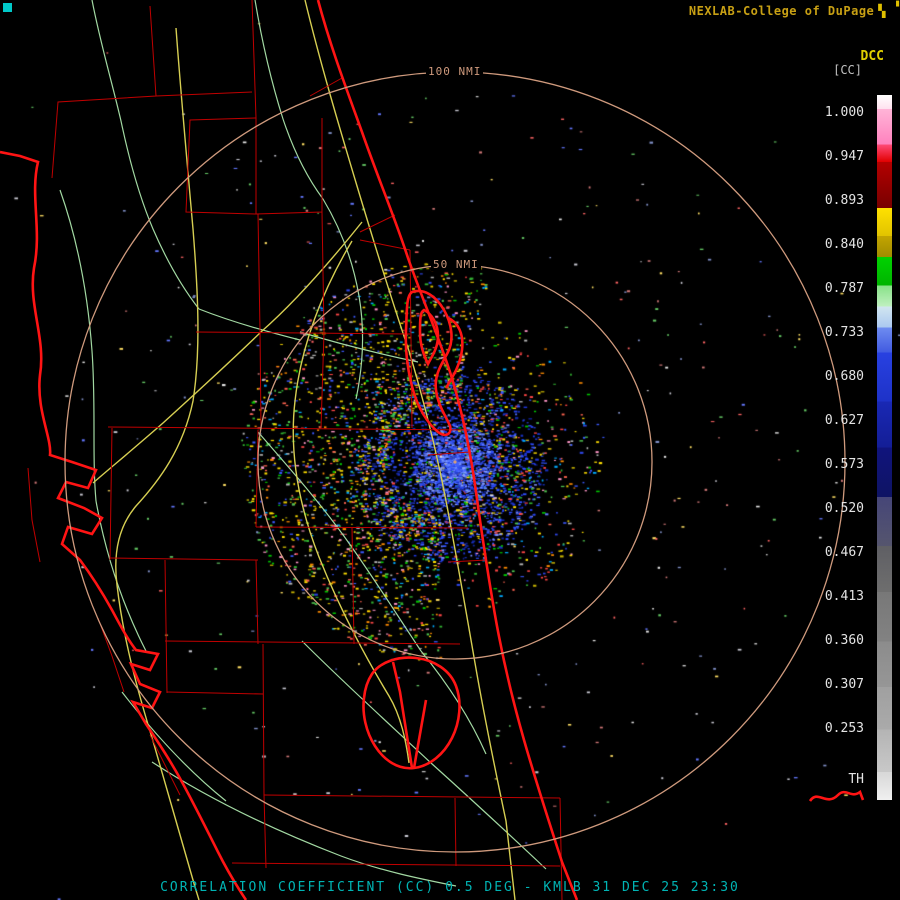 This screenshot has width=900, height=900. I want to click on units-label: [CC], so click(847, 70).